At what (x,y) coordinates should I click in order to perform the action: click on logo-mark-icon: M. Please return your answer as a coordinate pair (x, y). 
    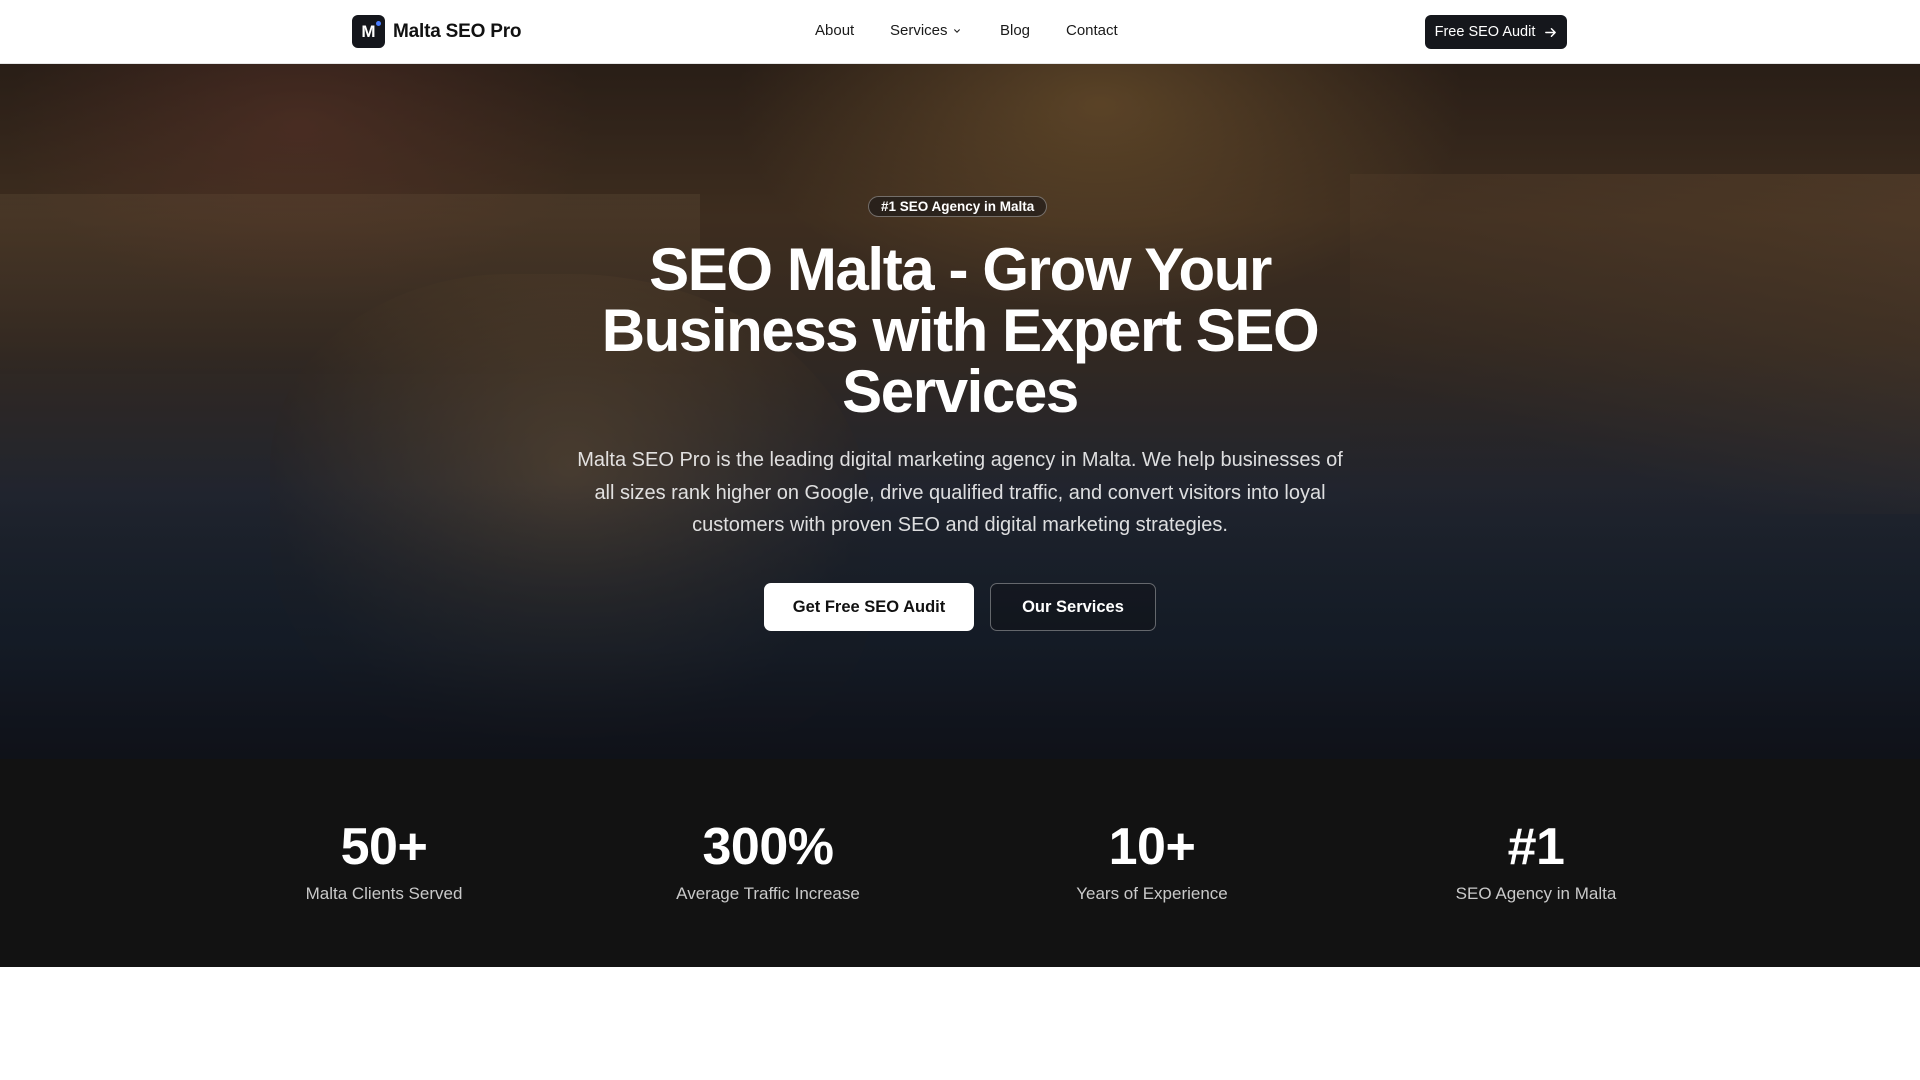
    Looking at the image, I should click on (368, 31).